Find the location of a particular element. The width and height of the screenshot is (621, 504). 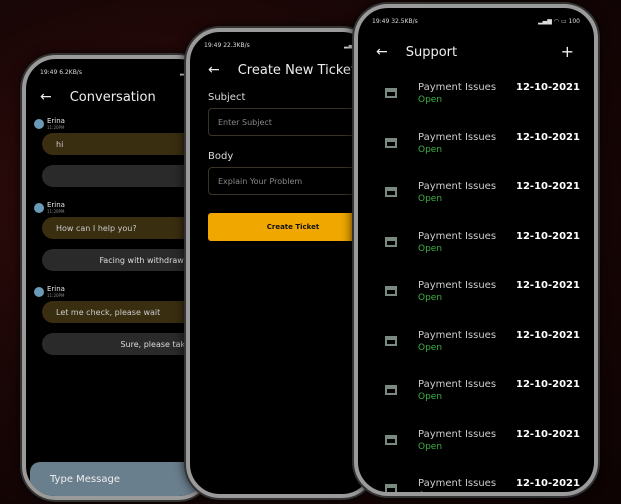

status-bar: 19:49 6.2KB/s▂▄▆ is located at coordinates (117, 72).